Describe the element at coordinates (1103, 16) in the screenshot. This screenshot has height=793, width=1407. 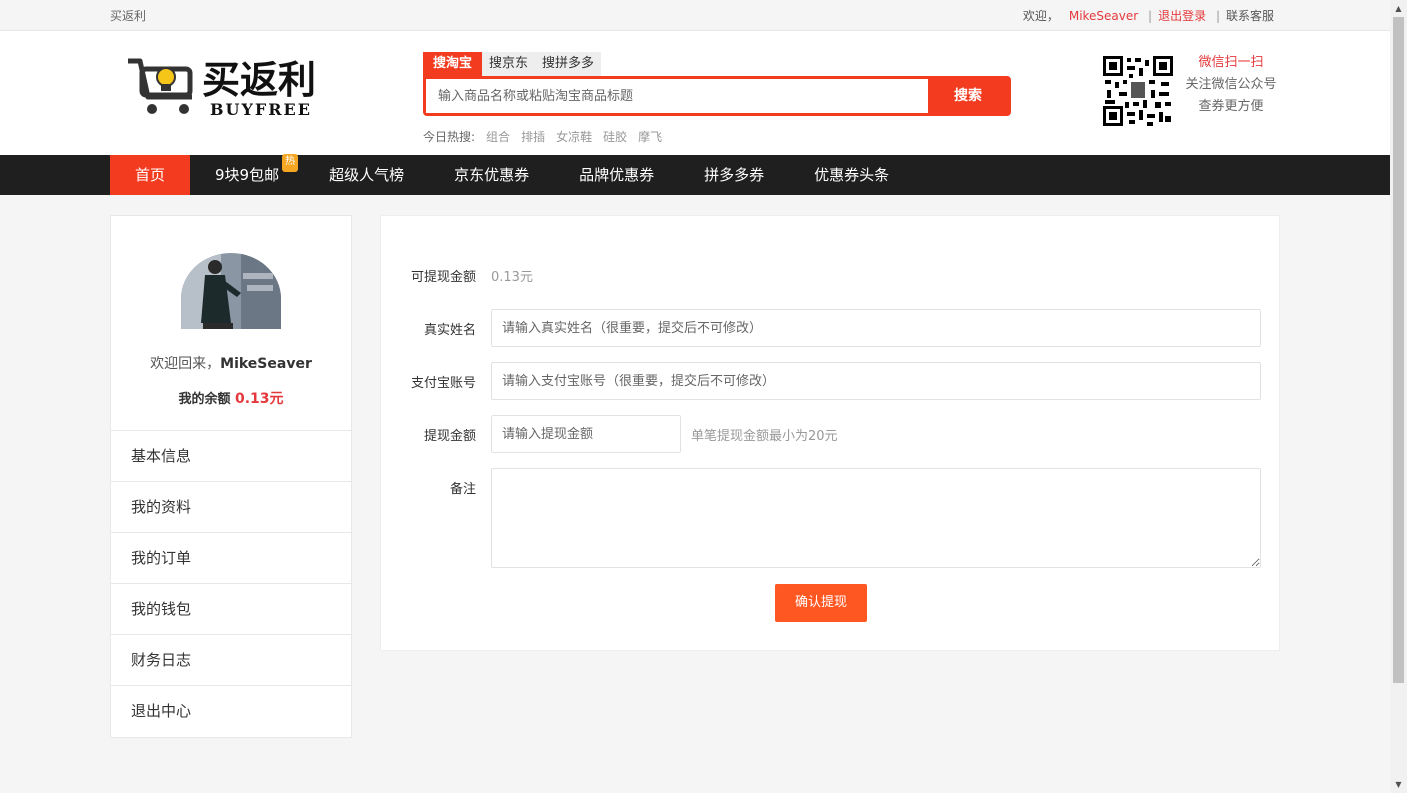
I see `top-username-link: MikeSeaver` at that location.